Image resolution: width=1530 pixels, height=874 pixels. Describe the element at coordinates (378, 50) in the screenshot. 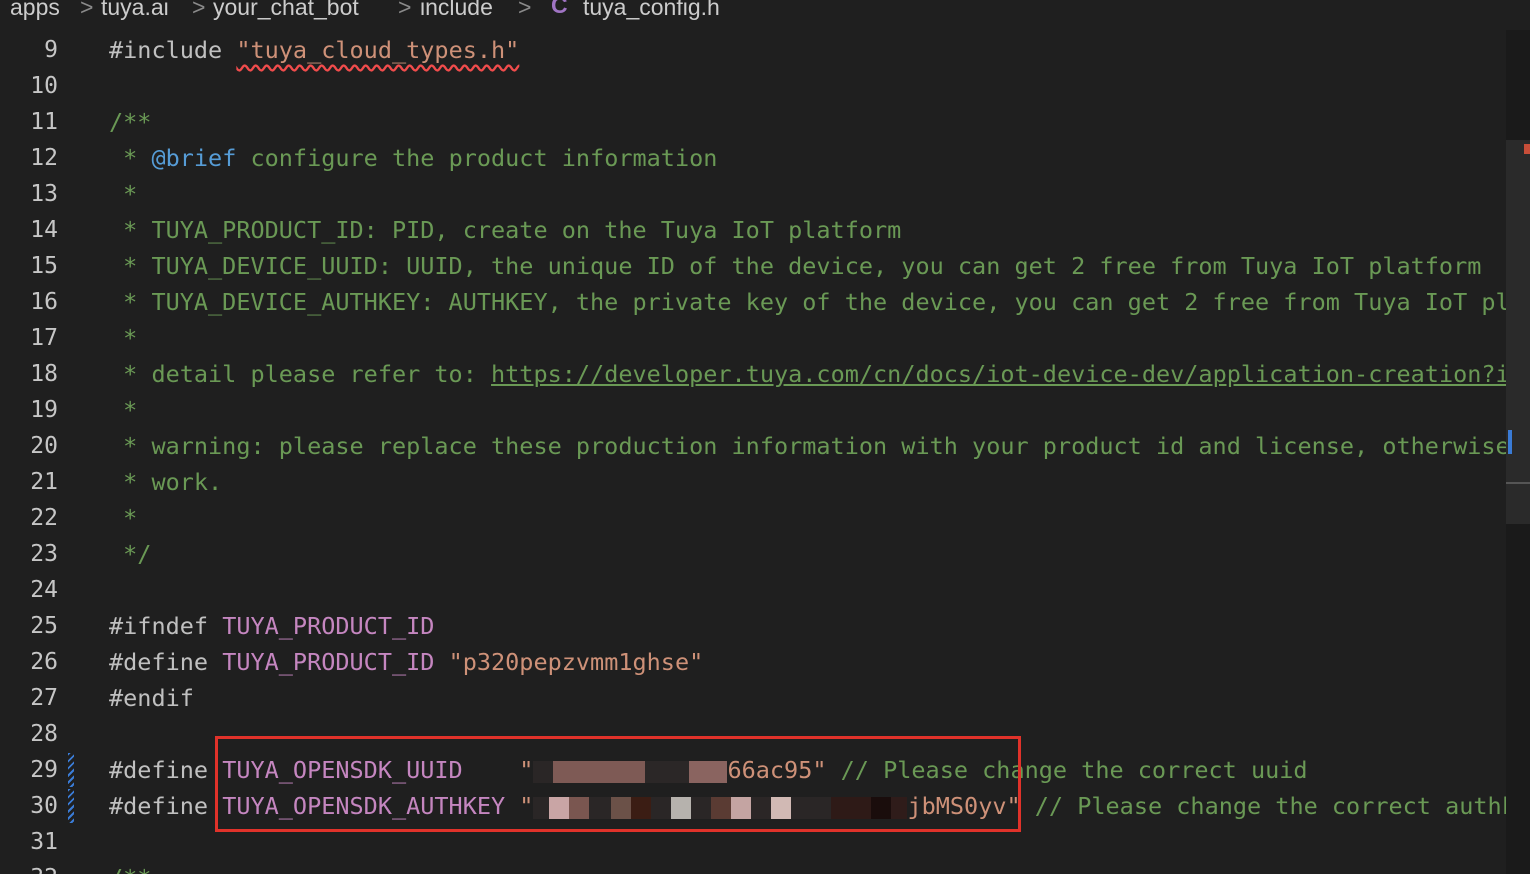

I see `include-path-string: "tuya_cloud_types.h"` at that location.